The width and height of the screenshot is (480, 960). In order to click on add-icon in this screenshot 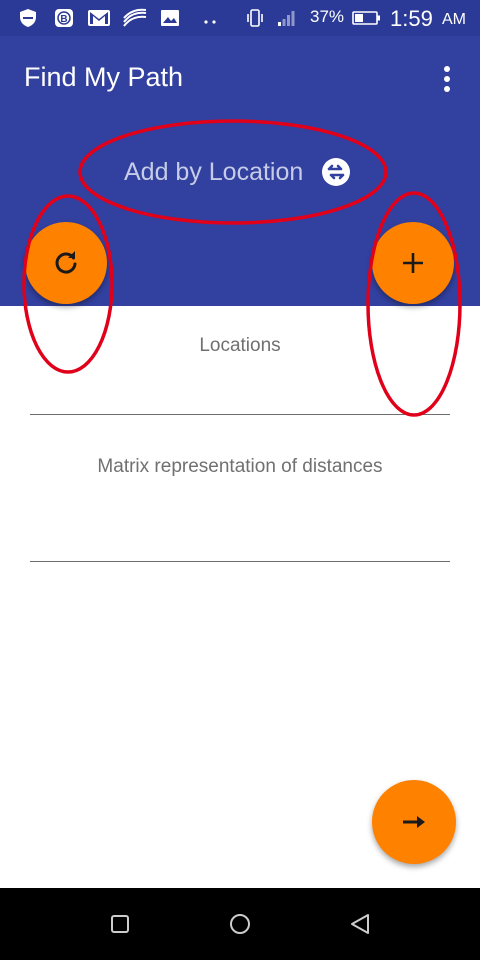, I will do `click(413, 263)`.